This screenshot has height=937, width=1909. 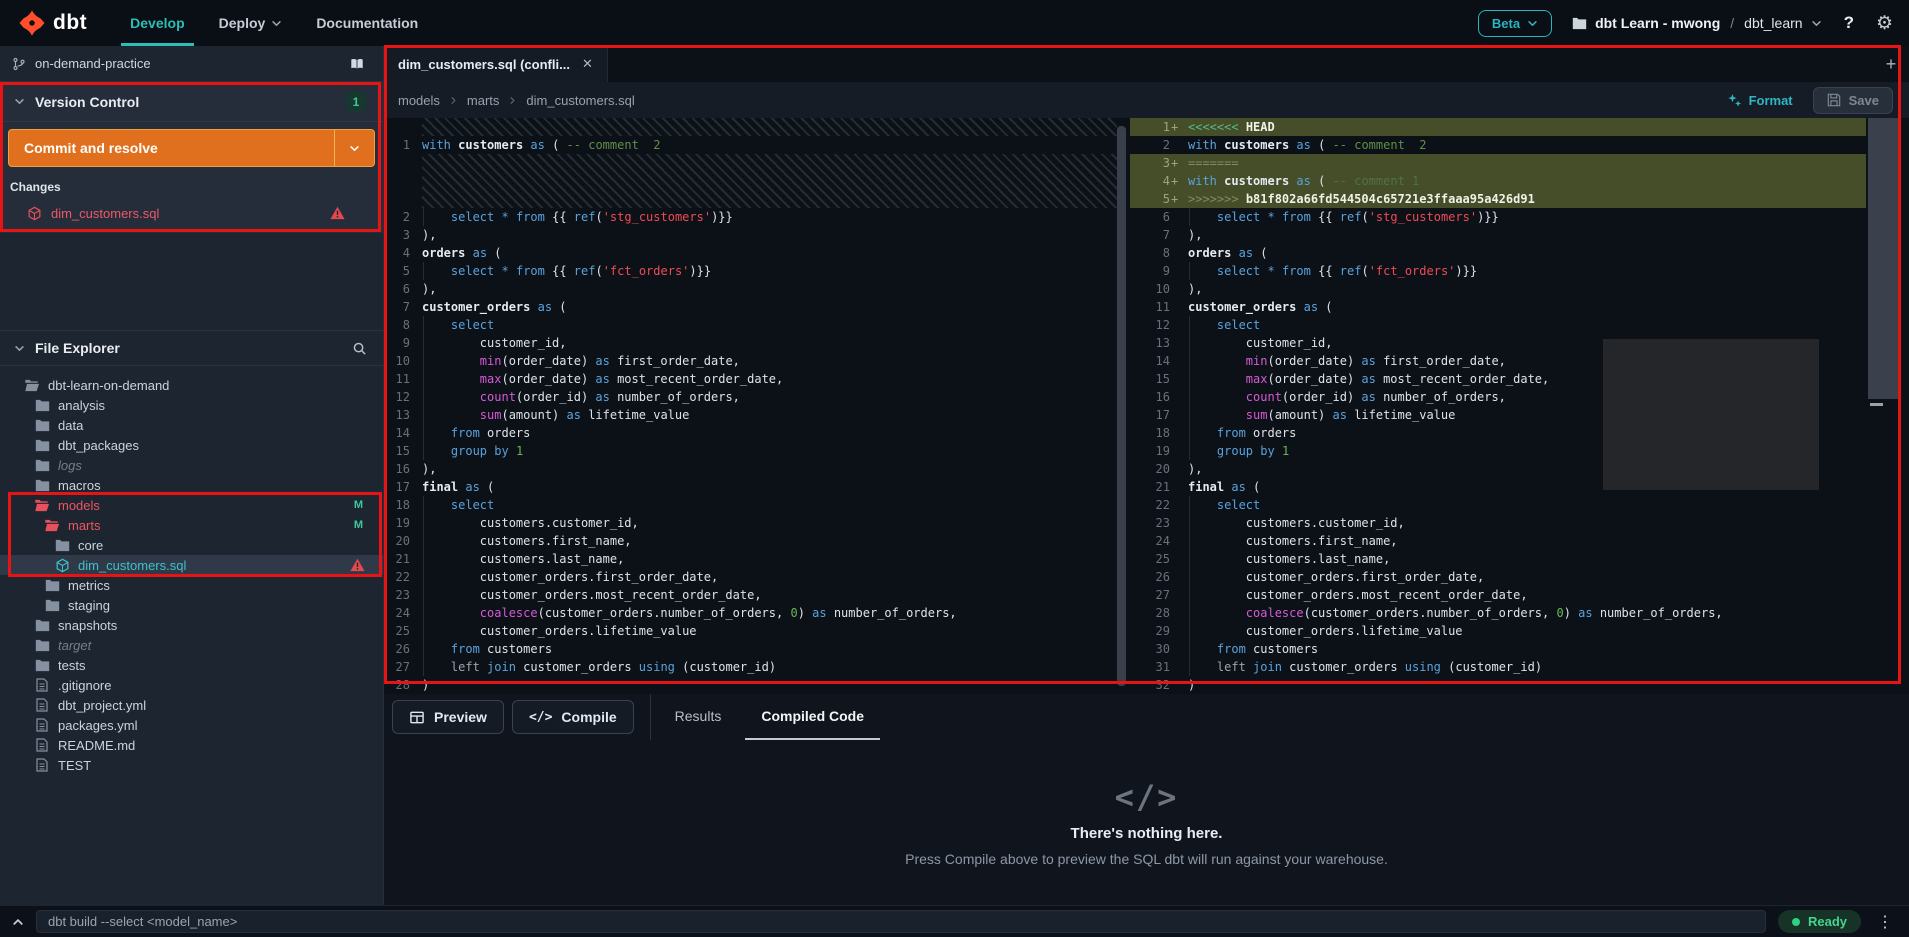 What do you see at coordinates (191, 425) in the screenshot?
I see `tree-item-data: data` at bounding box center [191, 425].